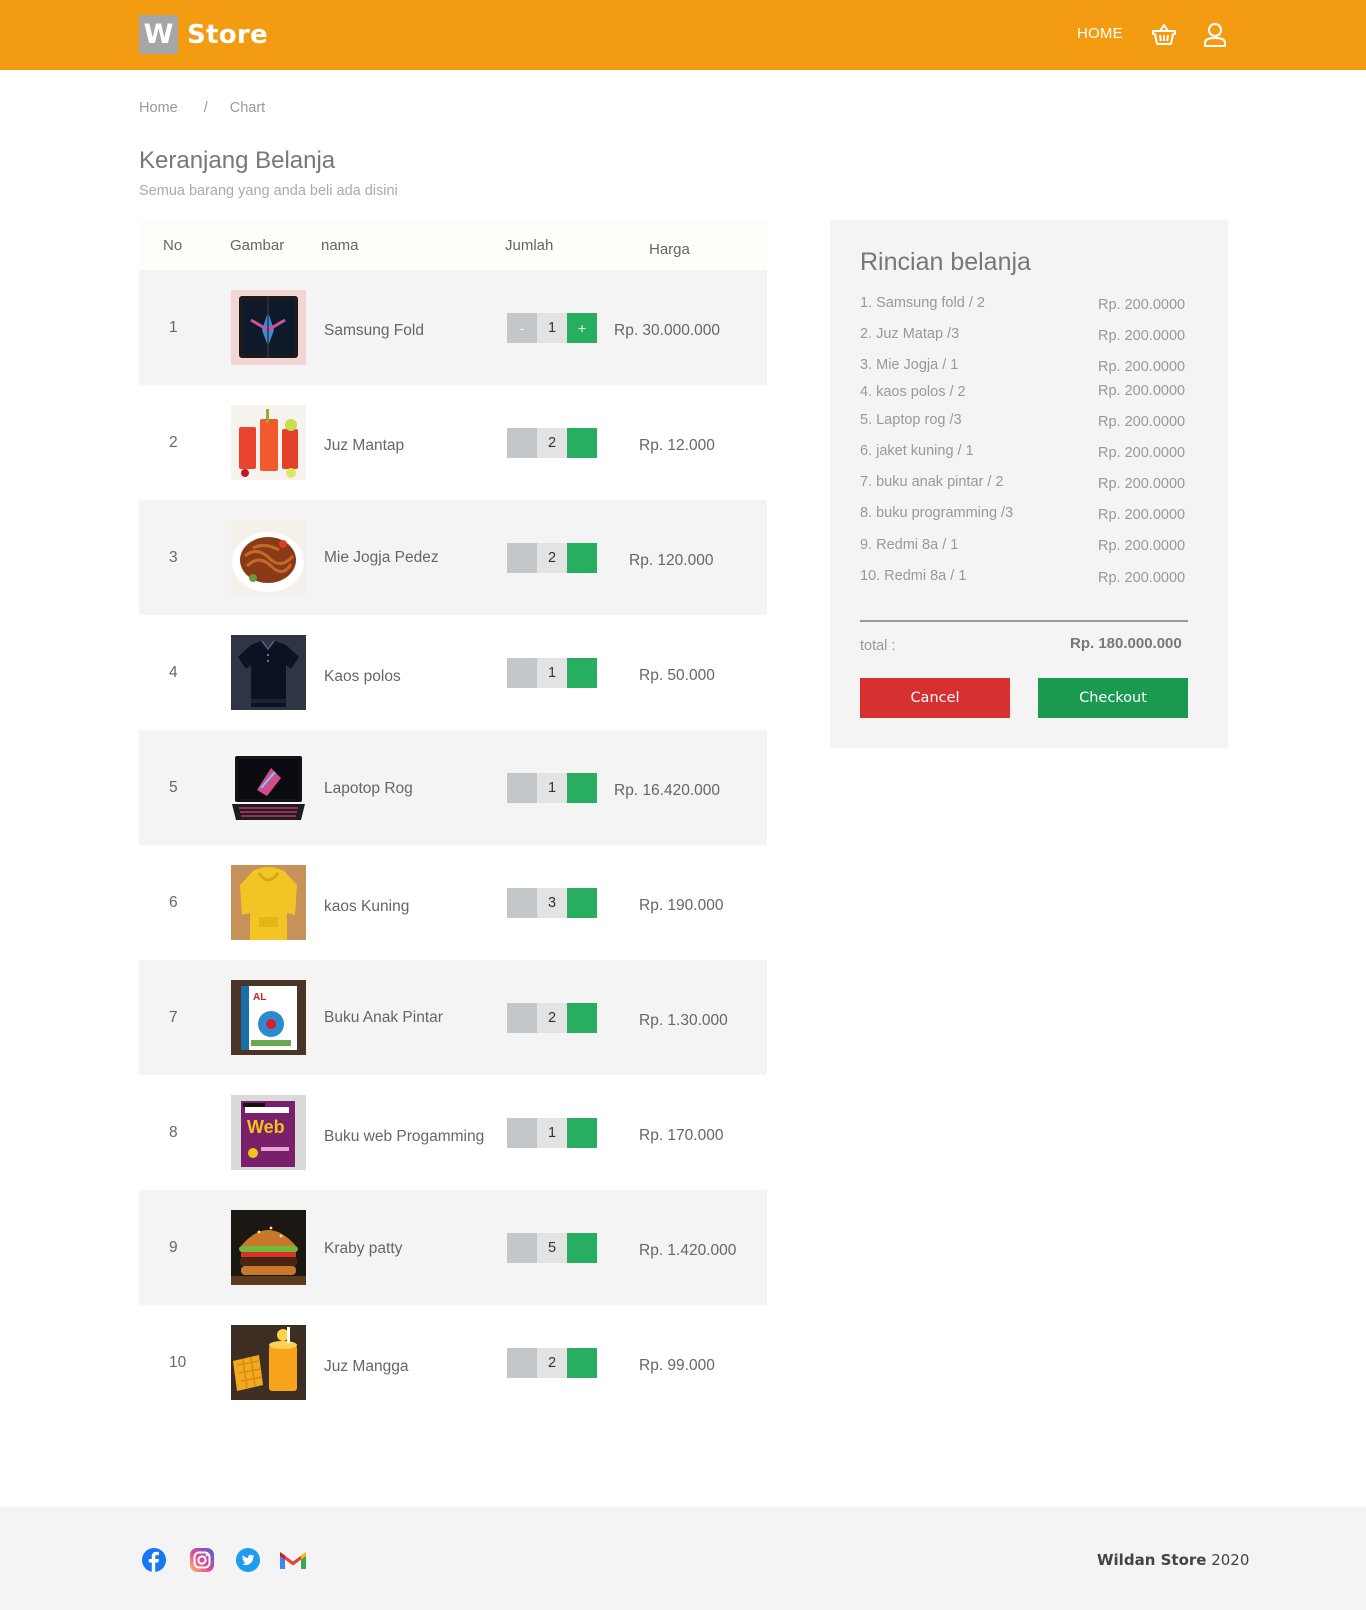 This screenshot has width=1366, height=1610. Describe the element at coordinates (1228, 1560) in the screenshot. I see `footer-year: 2020` at that location.